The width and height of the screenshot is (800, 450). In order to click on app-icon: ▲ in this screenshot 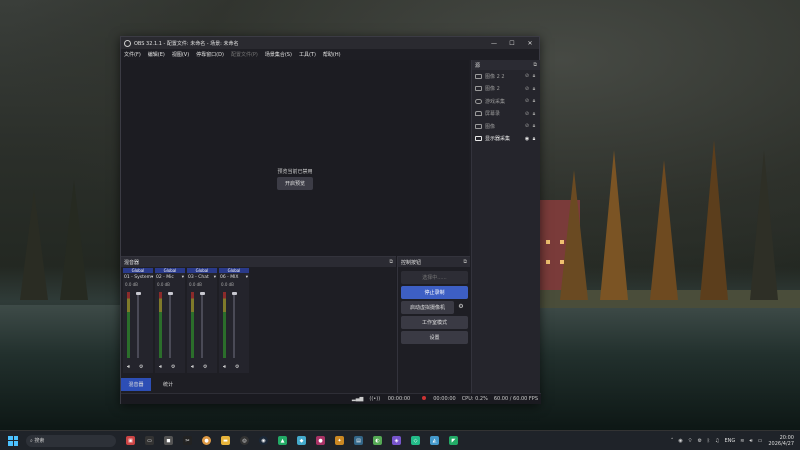, I will do `click(282, 440)`.